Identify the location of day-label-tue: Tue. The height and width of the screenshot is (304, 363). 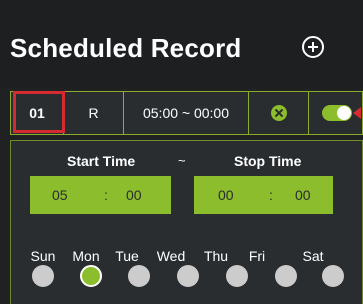
(127, 256).